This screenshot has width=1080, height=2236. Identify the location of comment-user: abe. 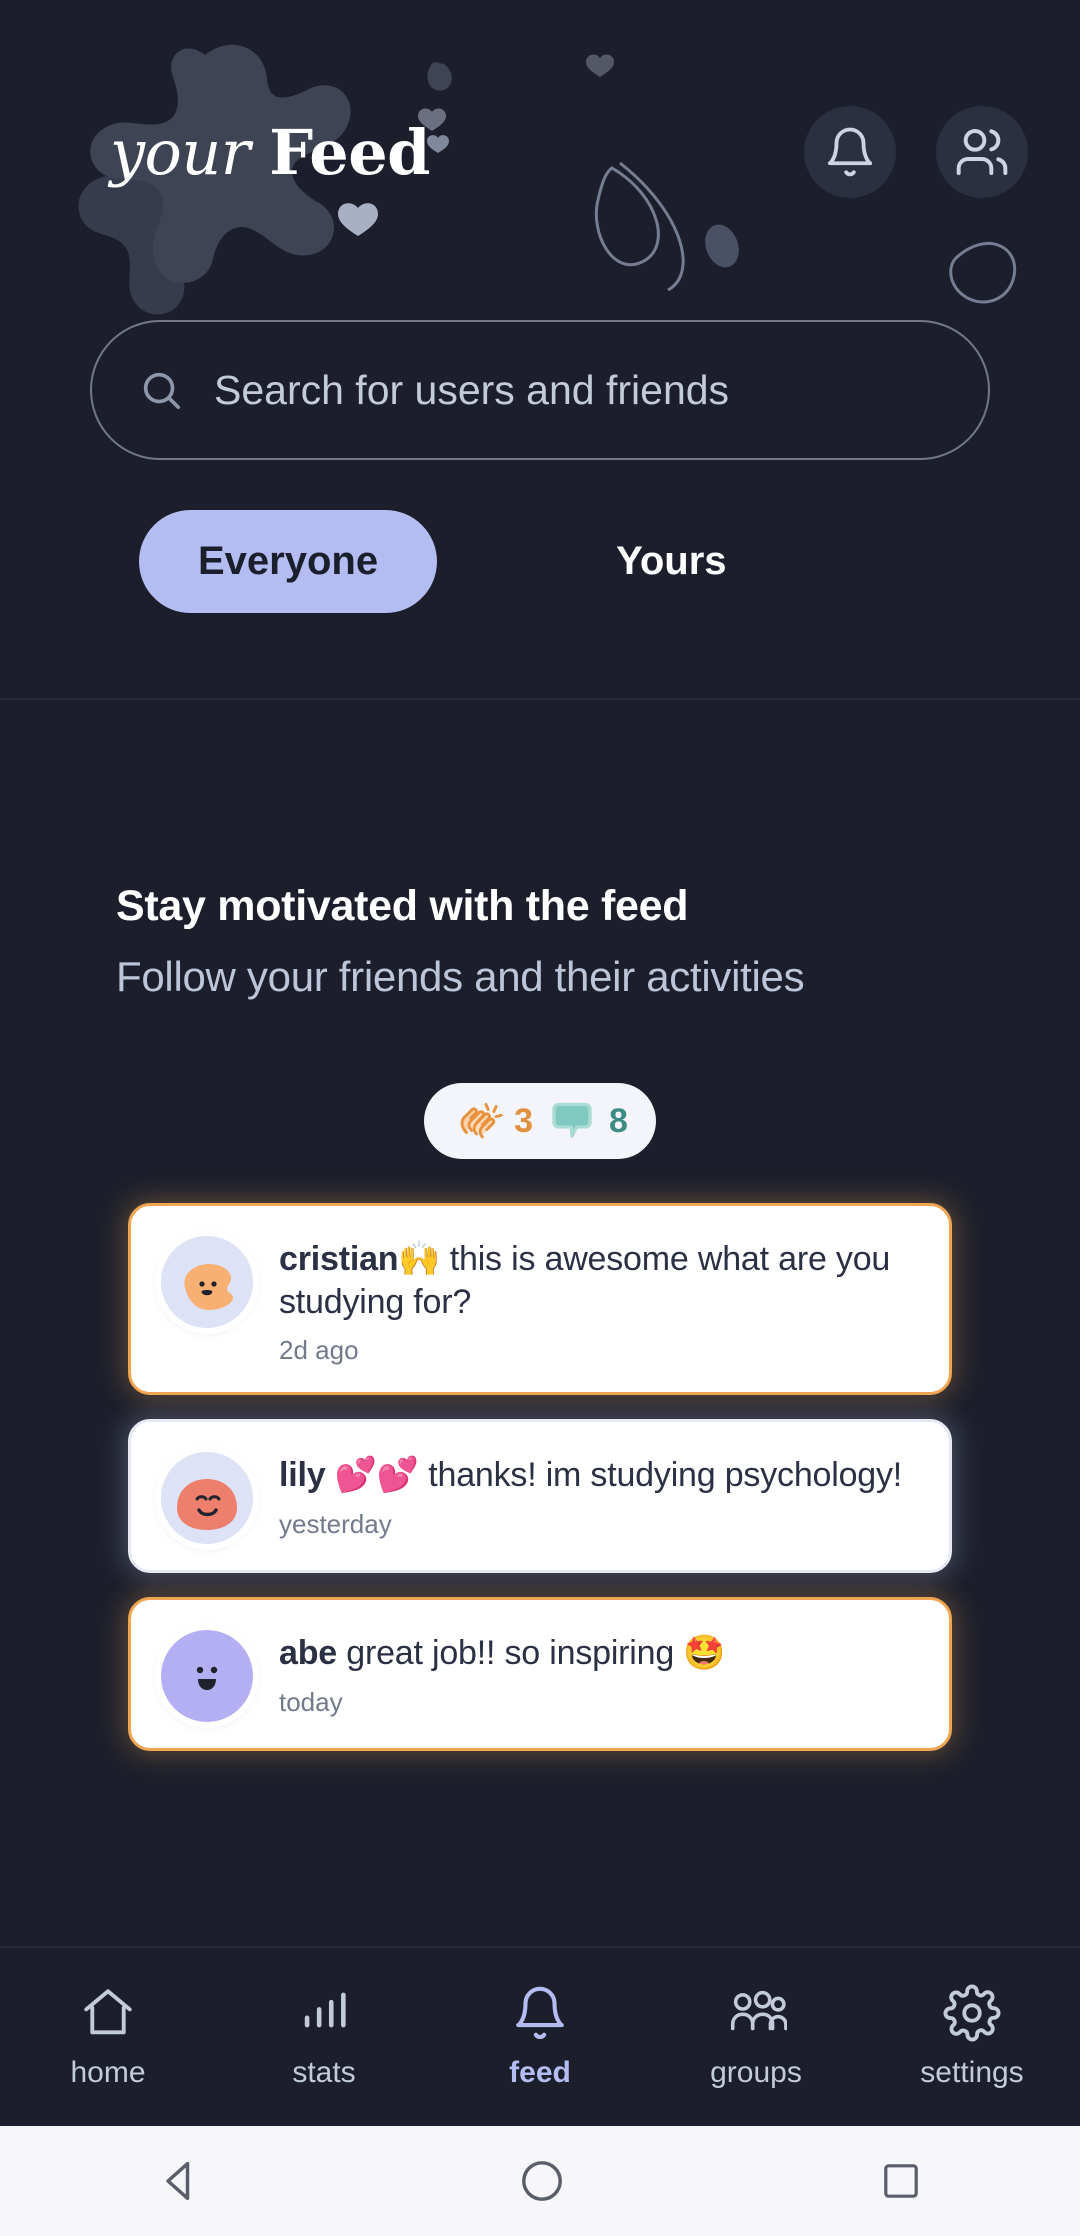
(308, 1653).